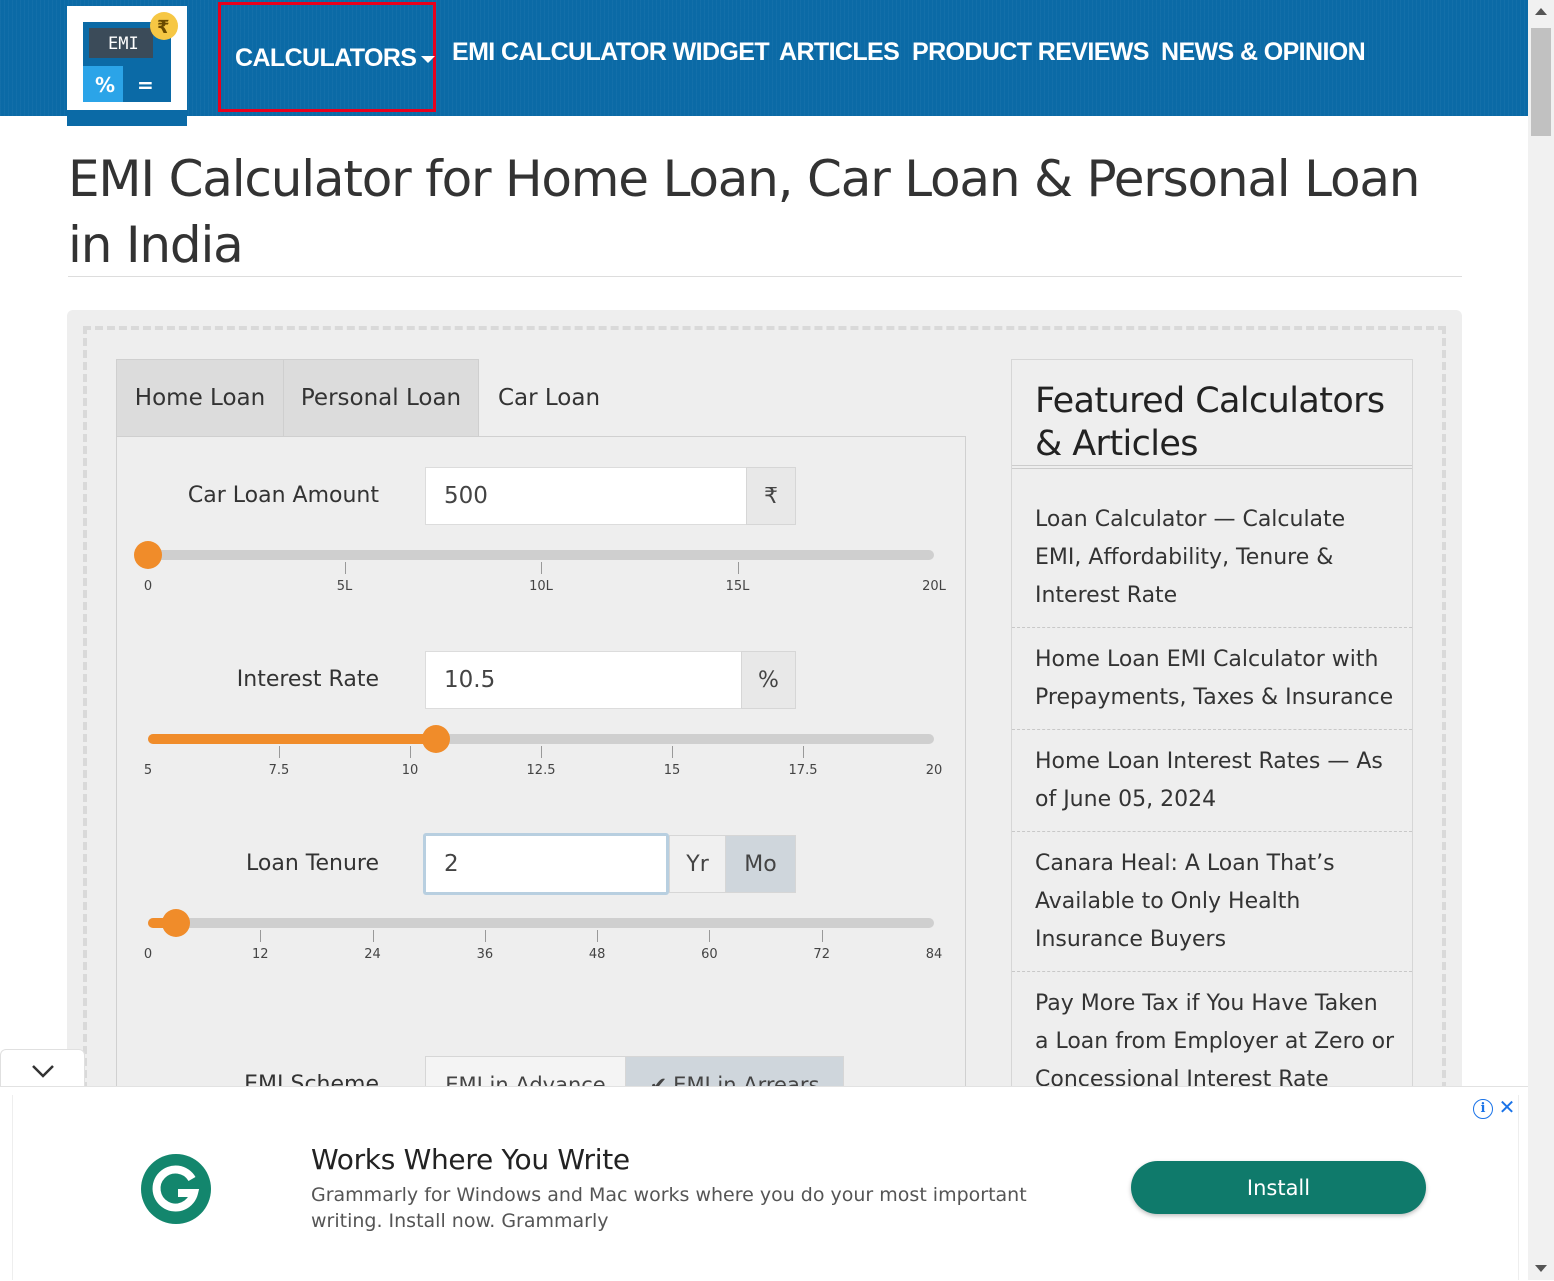 Image resolution: width=1554 pixels, height=1281 pixels. I want to click on sidebar-heading: Featured Calculators & Articles, so click(1210, 422).